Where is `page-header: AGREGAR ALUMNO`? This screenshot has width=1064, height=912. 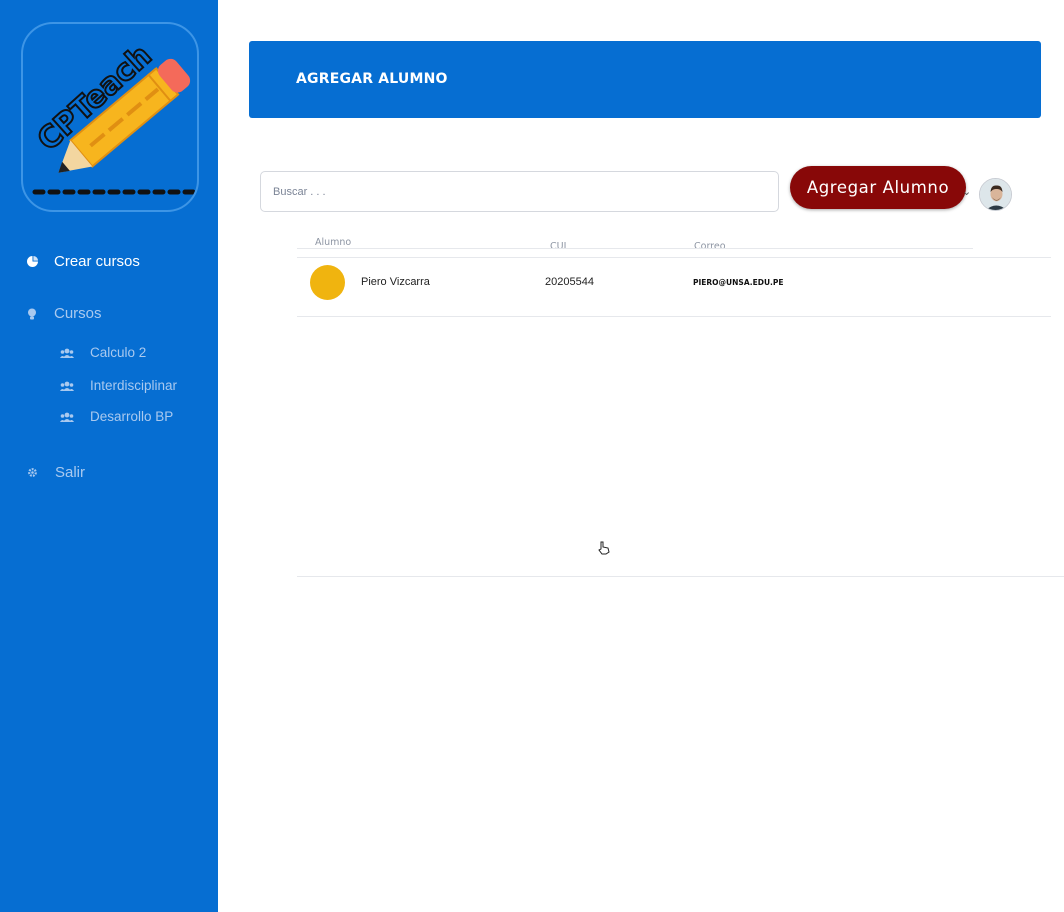
page-header: AGREGAR ALUMNO is located at coordinates (645, 79).